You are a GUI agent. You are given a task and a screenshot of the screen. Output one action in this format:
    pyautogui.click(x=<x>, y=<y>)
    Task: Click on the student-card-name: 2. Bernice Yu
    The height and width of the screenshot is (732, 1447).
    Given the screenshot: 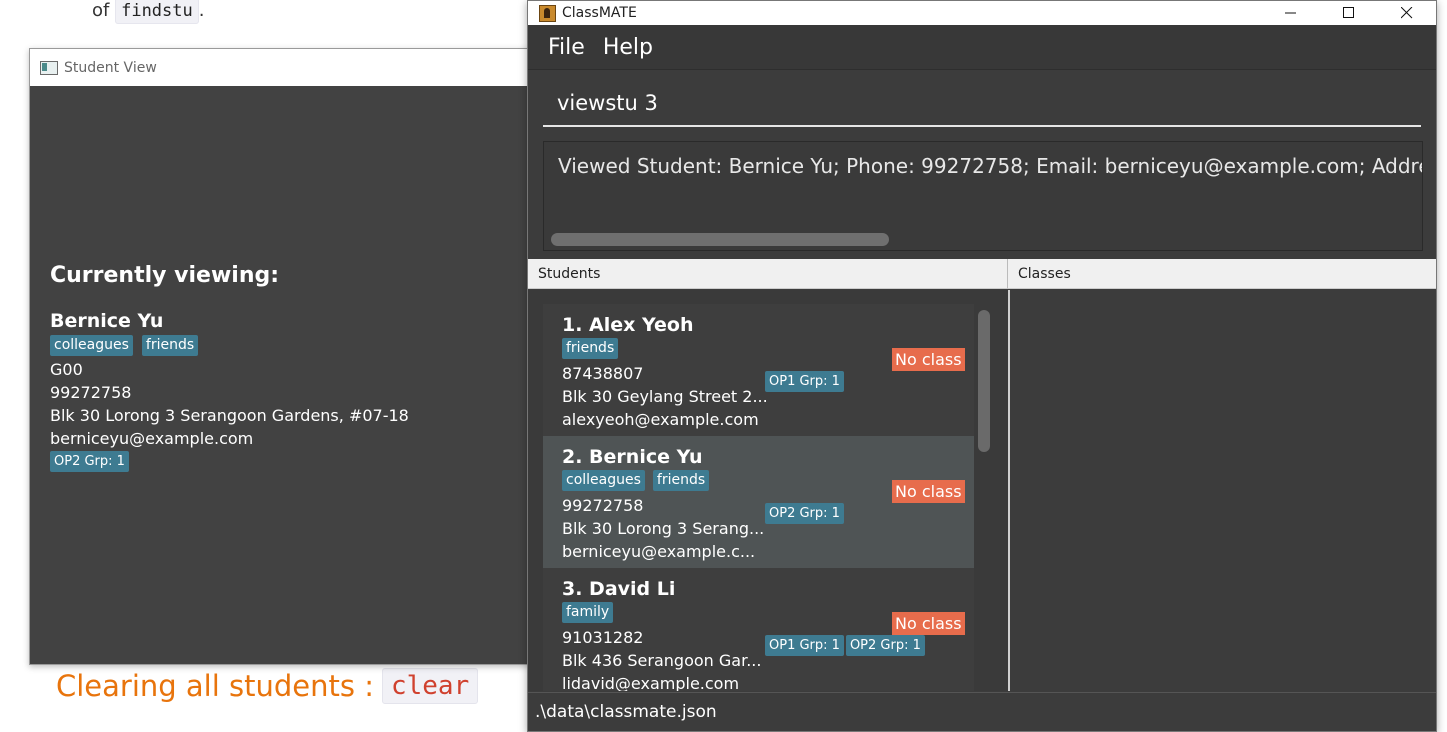 What is the action you would take?
    pyautogui.click(x=632, y=457)
    